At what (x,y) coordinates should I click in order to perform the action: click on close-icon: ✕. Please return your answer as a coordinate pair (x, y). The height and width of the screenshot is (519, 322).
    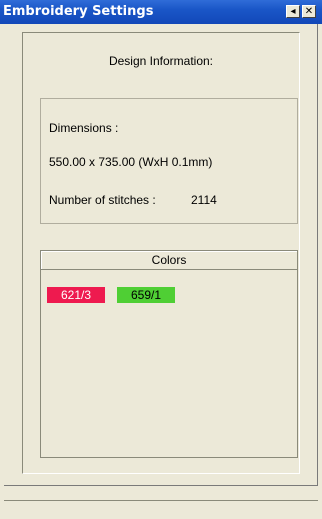
    Looking at the image, I should click on (309, 11).